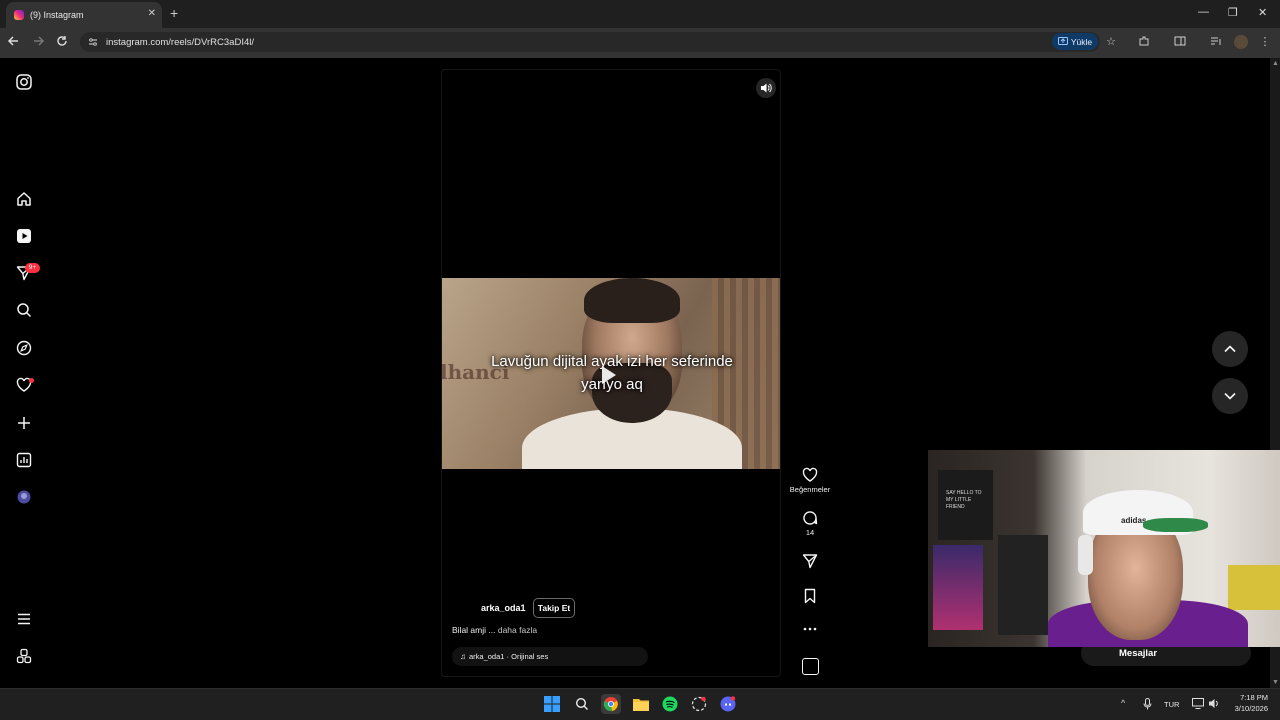 This screenshot has width=1280, height=720. What do you see at coordinates (1062, 41) in the screenshot?
I see `upload-icon` at bounding box center [1062, 41].